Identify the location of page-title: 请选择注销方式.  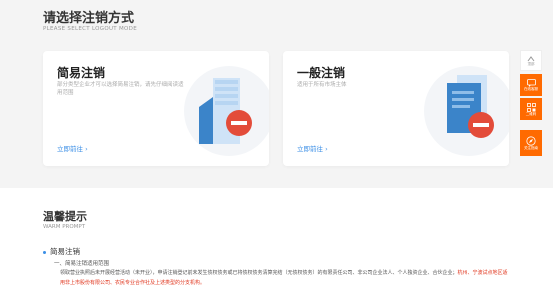
(89, 18).